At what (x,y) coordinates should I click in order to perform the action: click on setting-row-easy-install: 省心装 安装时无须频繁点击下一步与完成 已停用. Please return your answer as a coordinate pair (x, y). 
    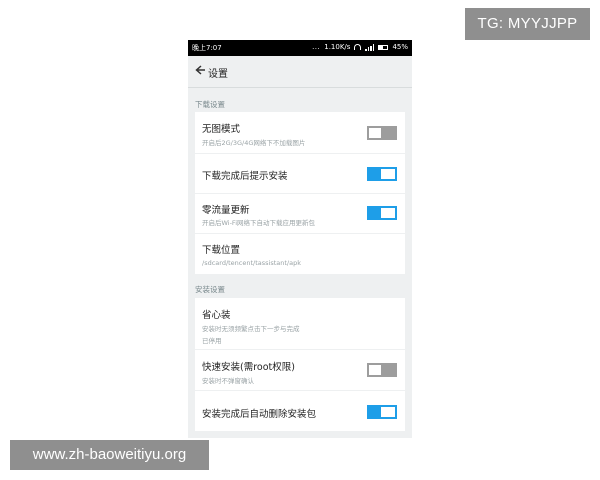
    Looking at the image, I should click on (300, 324).